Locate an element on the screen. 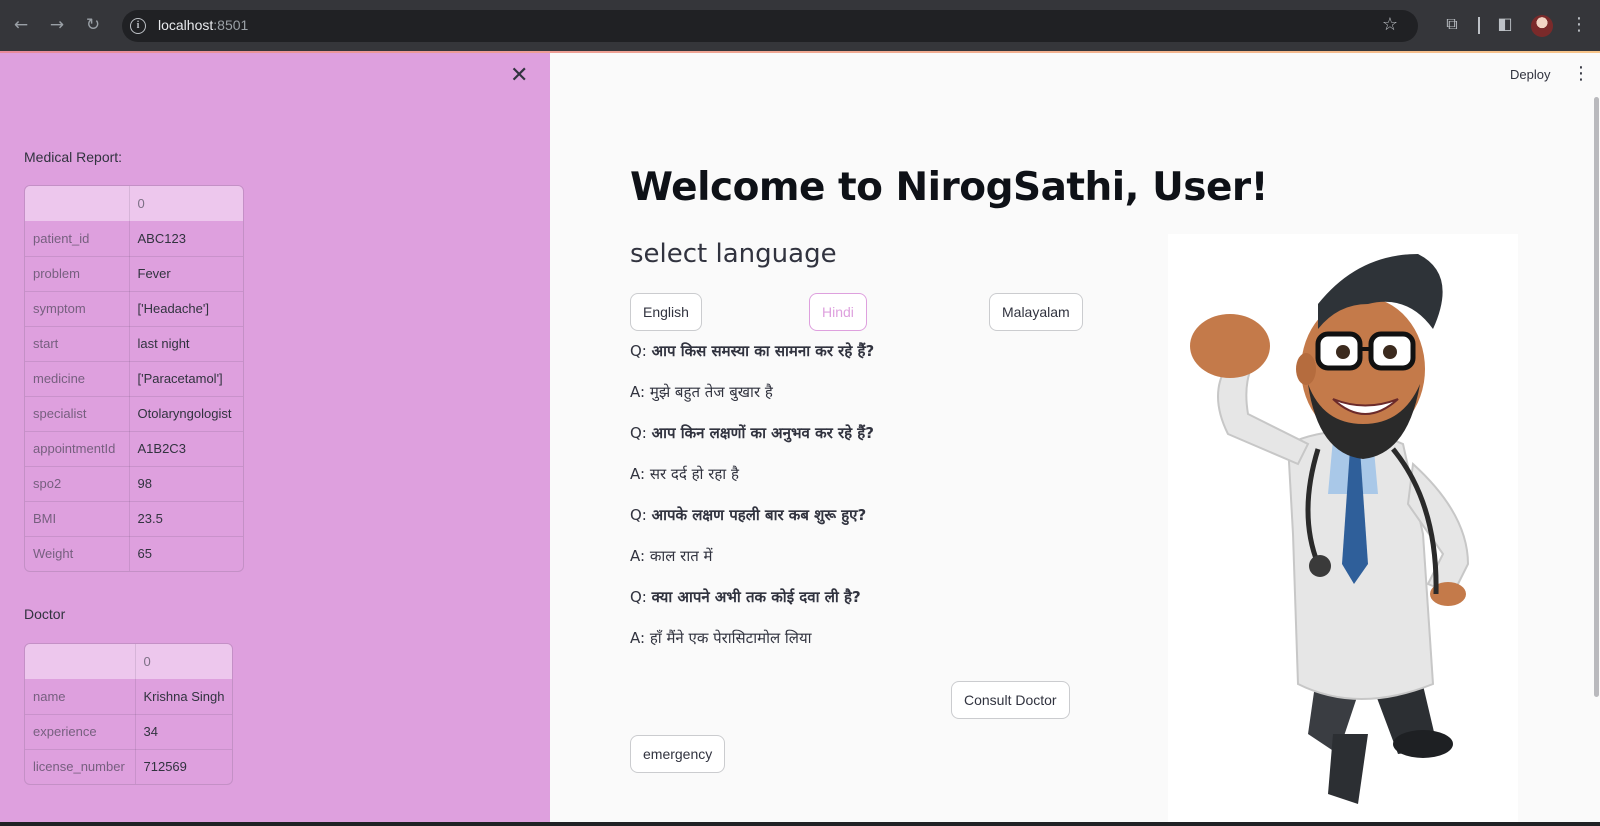 The height and width of the screenshot is (826, 1600). table-row: spo2 98 is located at coordinates (134, 484).